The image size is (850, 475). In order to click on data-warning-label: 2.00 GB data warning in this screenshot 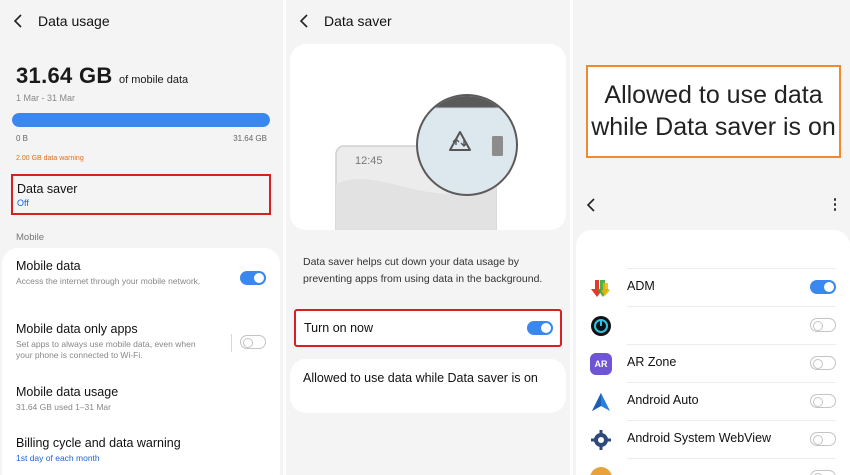, I will do `click(50, 158)`.